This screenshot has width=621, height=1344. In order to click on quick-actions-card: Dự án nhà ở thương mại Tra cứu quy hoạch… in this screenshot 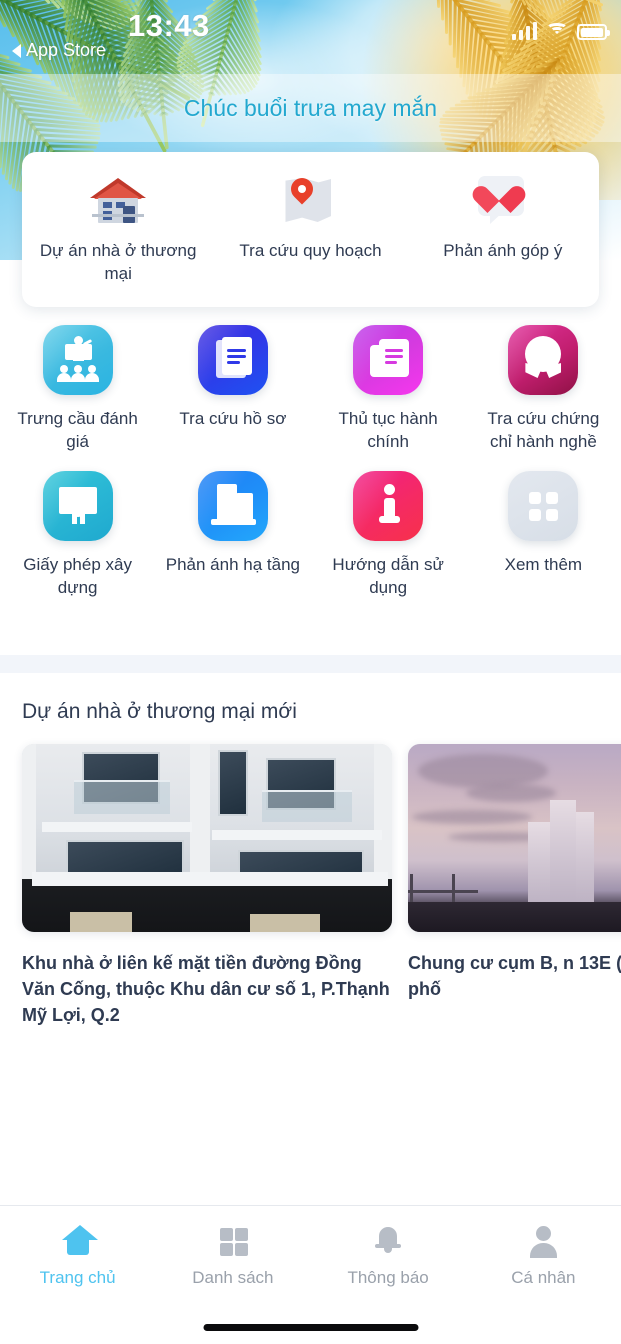, I will do `click(310, 229)`.